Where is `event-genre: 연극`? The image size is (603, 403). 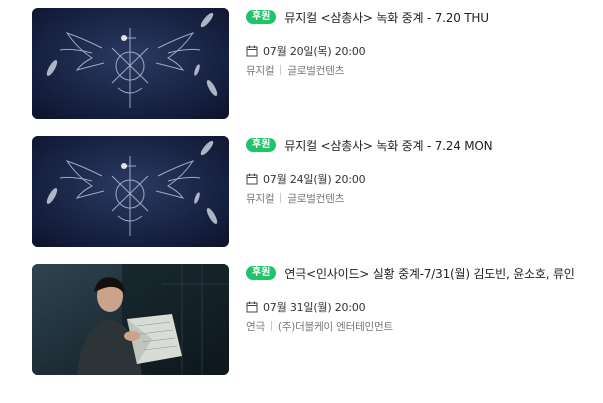
event-genre: 연극 is located at coordinates (255, 326).